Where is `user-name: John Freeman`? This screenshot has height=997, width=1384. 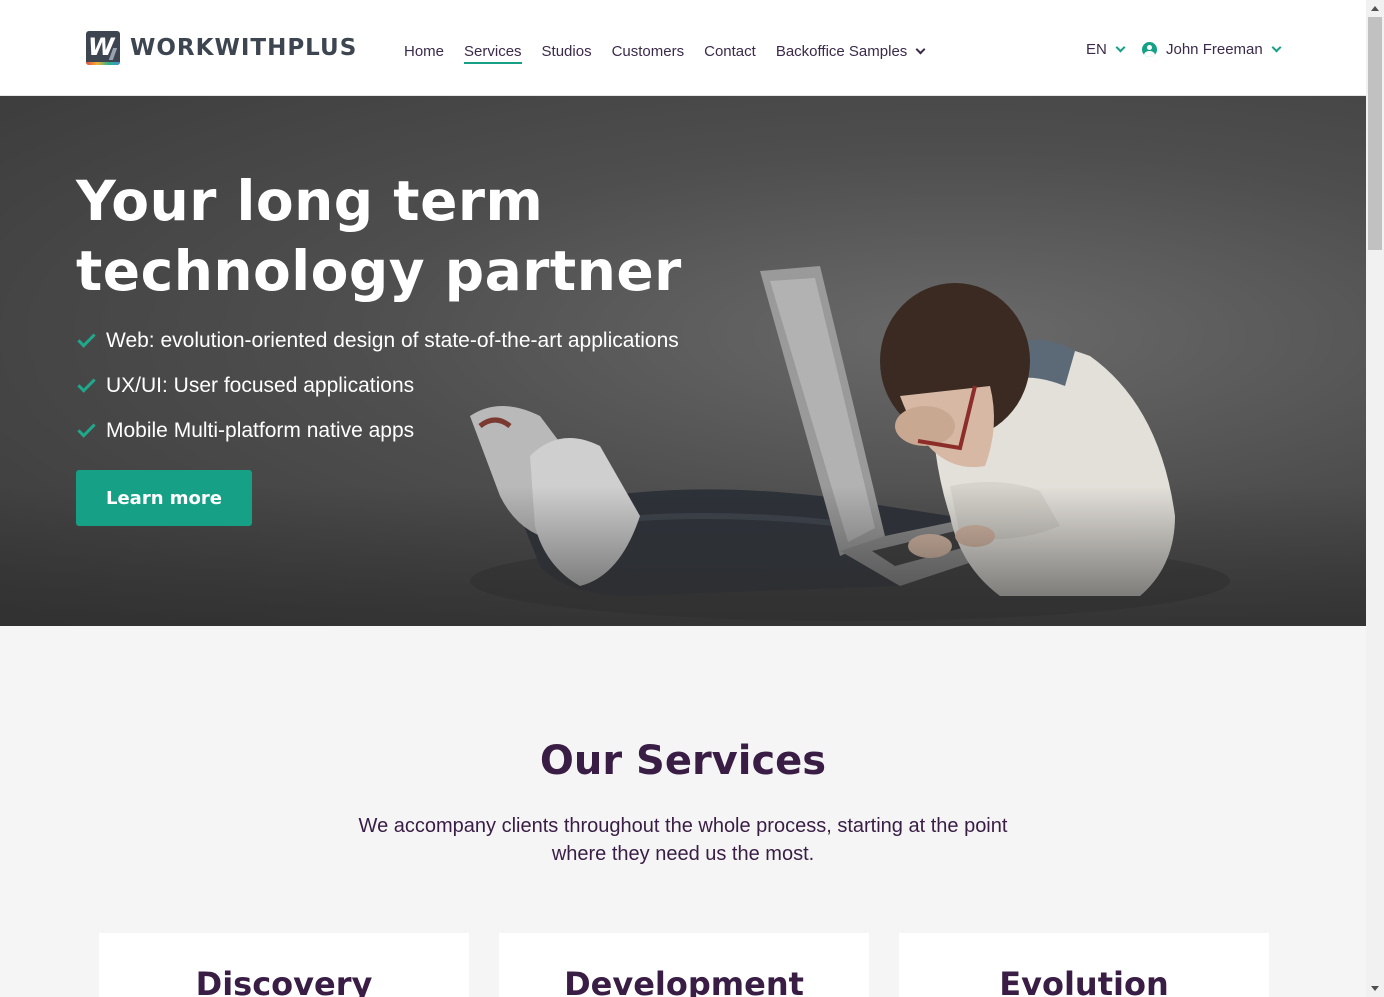 user-name: John Freeman is located at coordinates (1214, 49).